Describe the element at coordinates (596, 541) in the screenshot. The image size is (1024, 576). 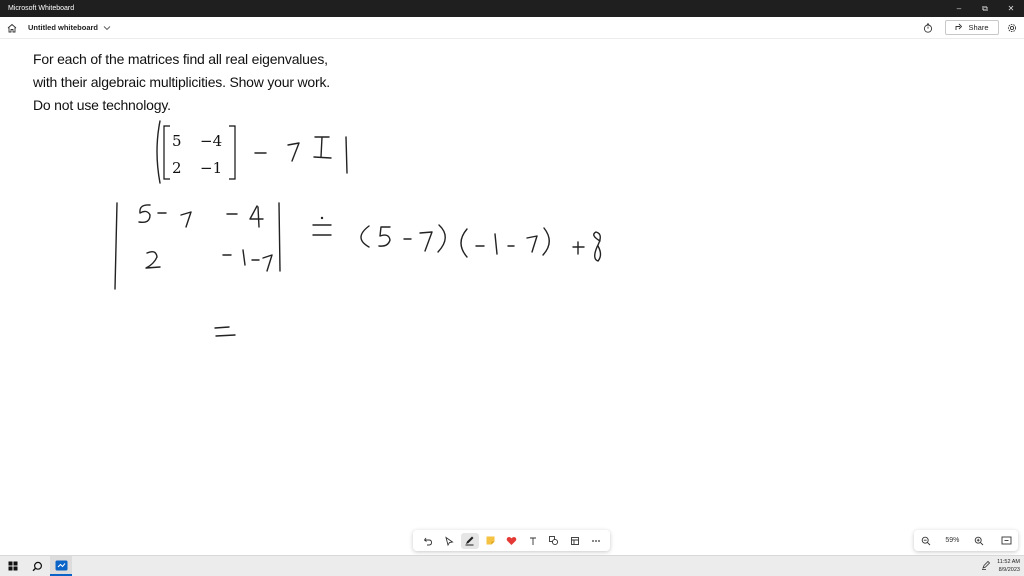
I see `more-icon` at that location.